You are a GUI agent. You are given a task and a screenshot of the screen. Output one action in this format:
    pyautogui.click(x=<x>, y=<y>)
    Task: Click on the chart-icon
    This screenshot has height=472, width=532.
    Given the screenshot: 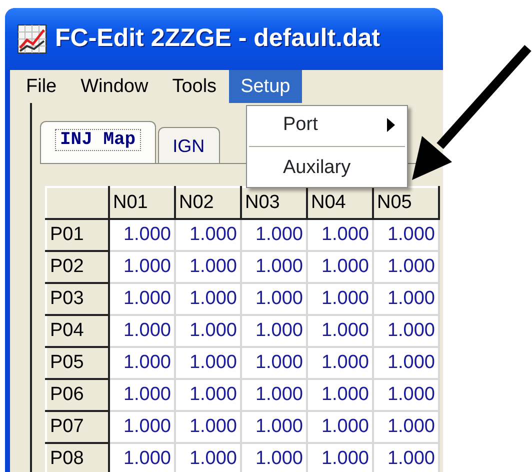 What is the action you would take?
    pyautogui.click(x=32, y=39)
    